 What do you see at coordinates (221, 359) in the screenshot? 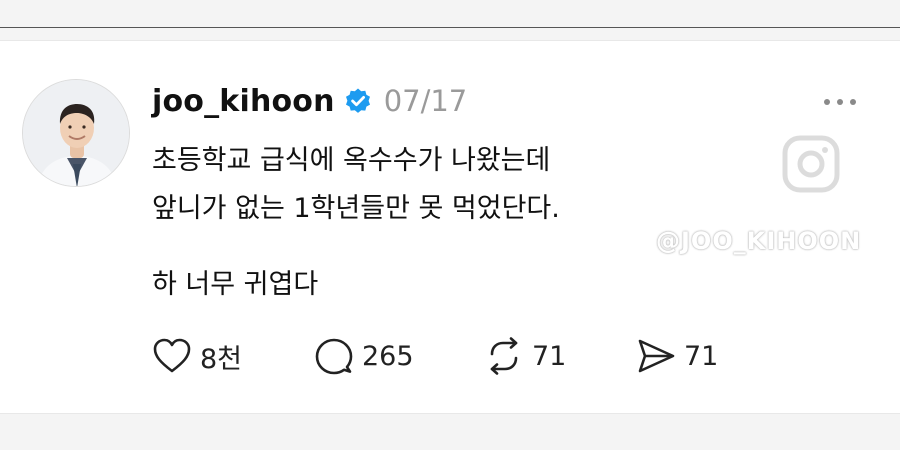
I see `like-count: 8천` at bounding box center [221, 359].